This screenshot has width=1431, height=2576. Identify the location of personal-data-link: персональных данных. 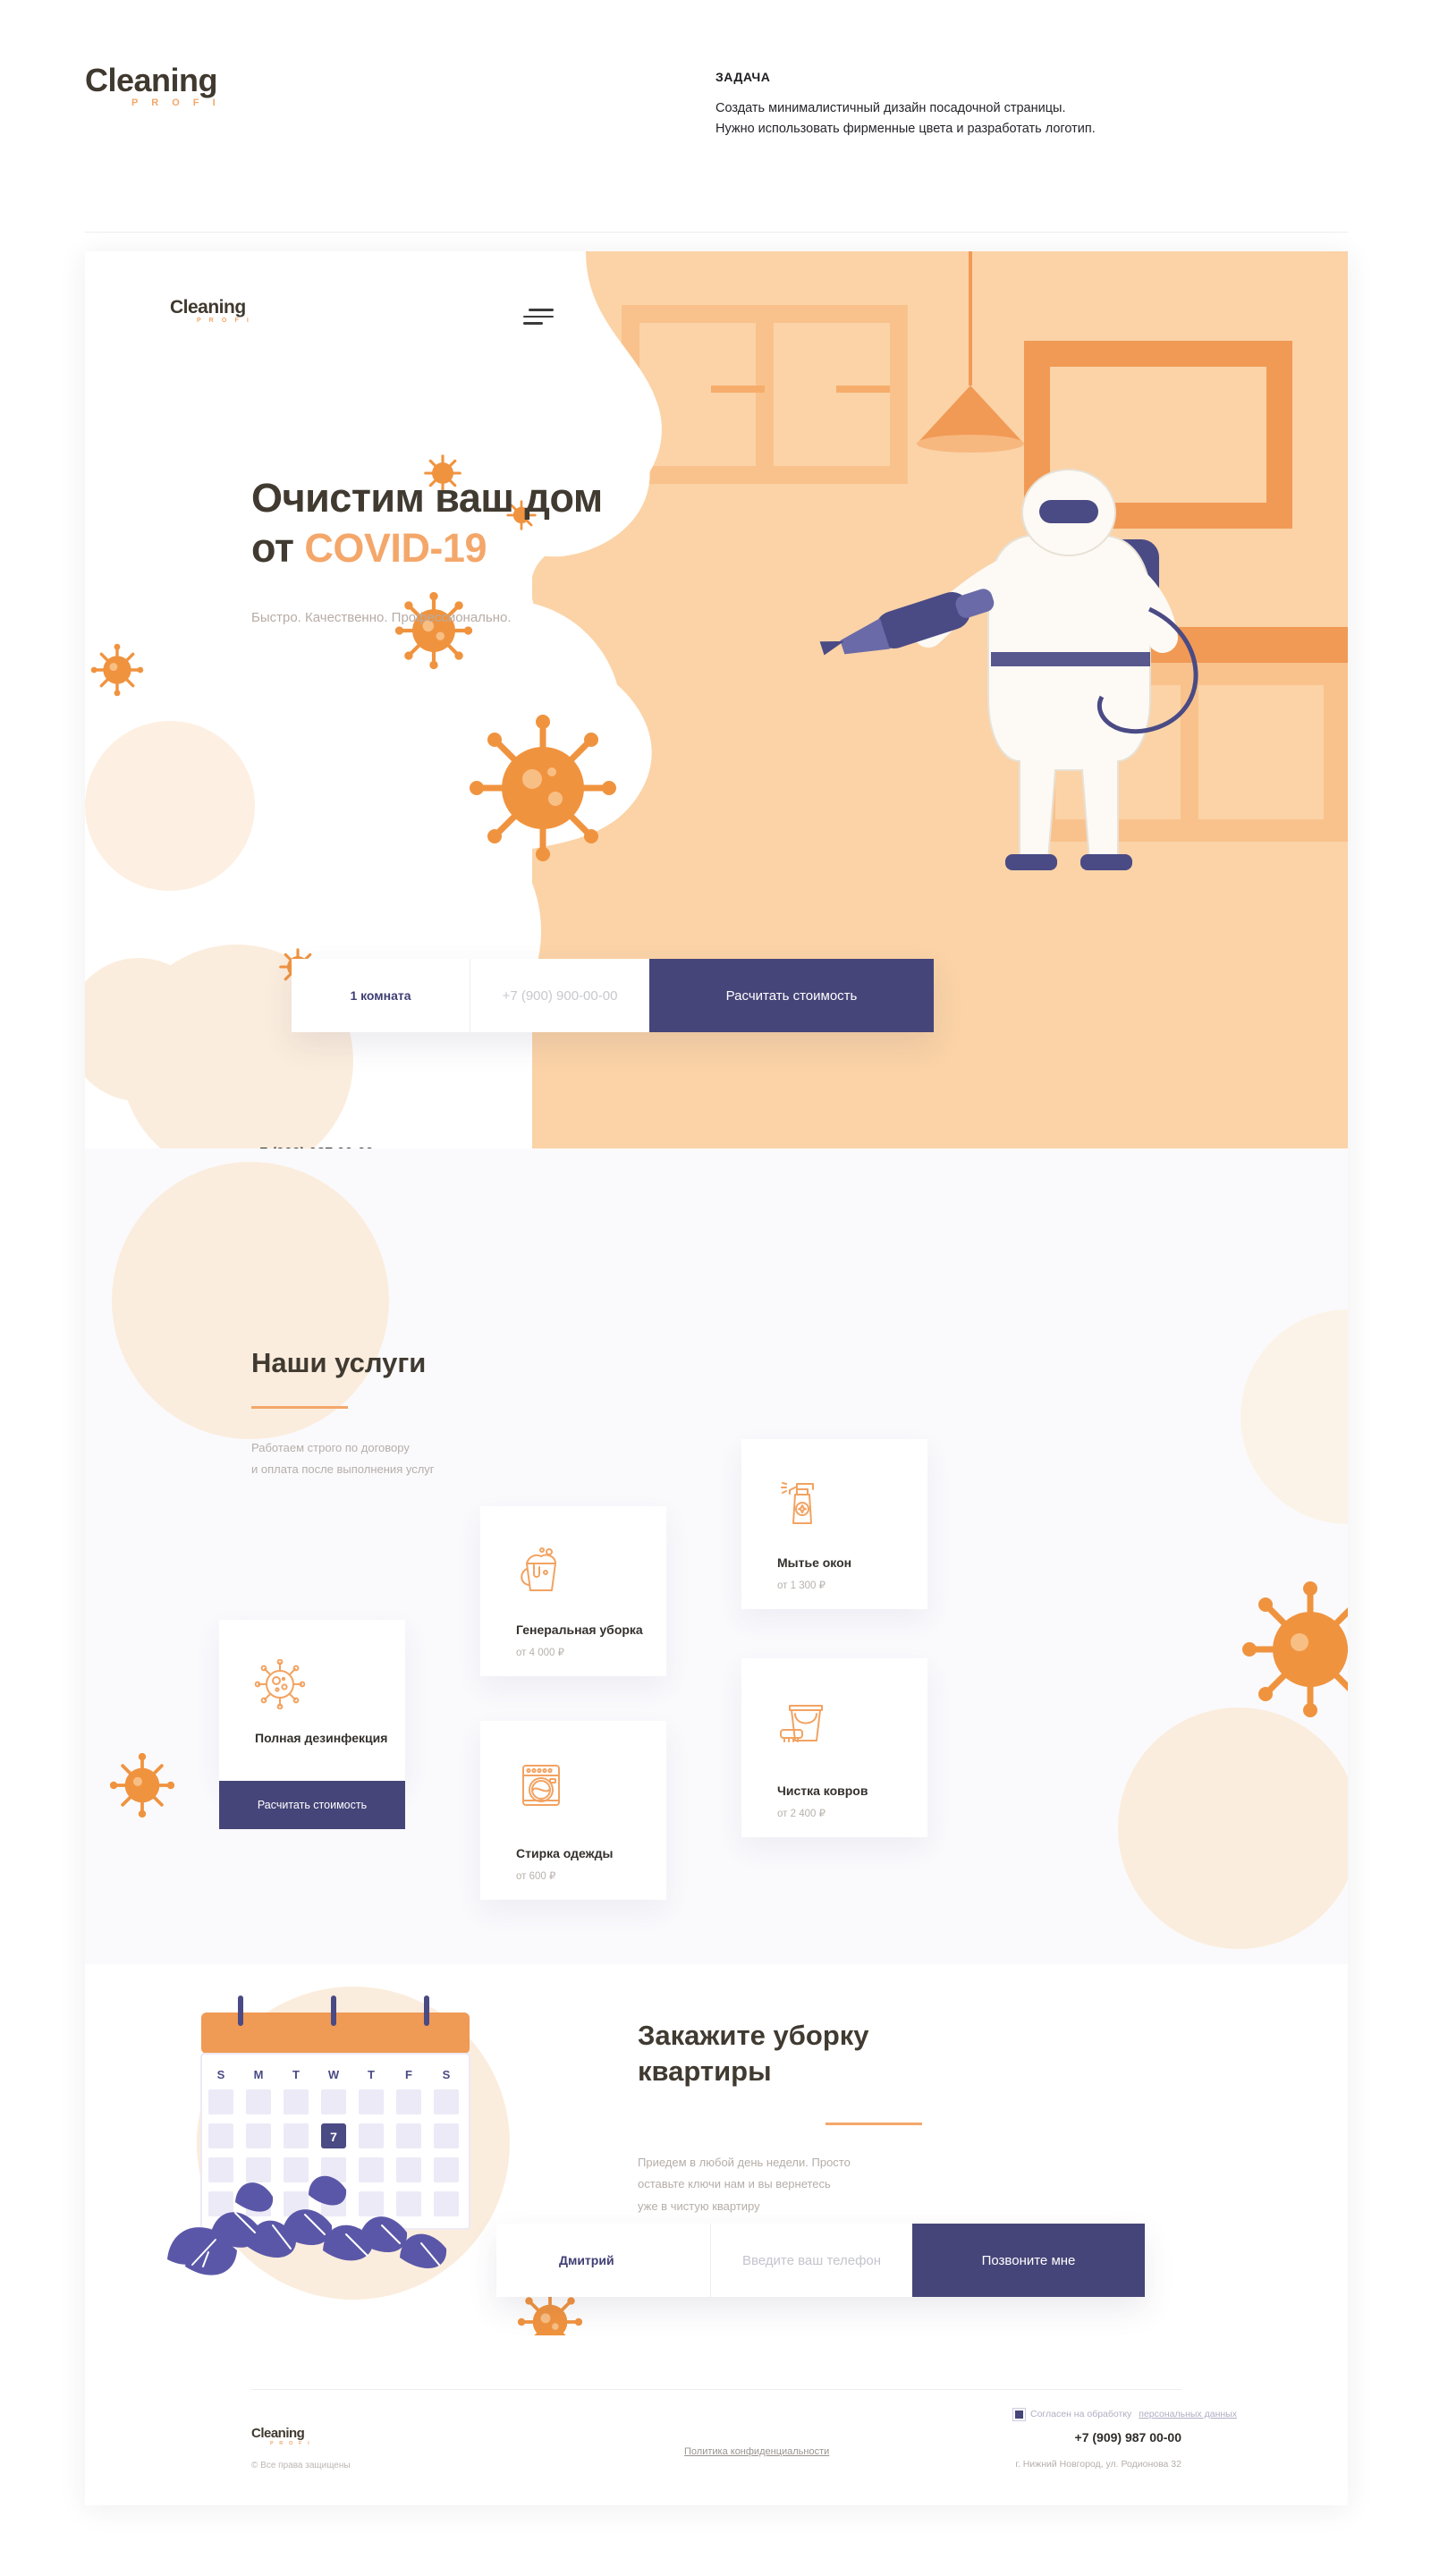
(1188, 2414).